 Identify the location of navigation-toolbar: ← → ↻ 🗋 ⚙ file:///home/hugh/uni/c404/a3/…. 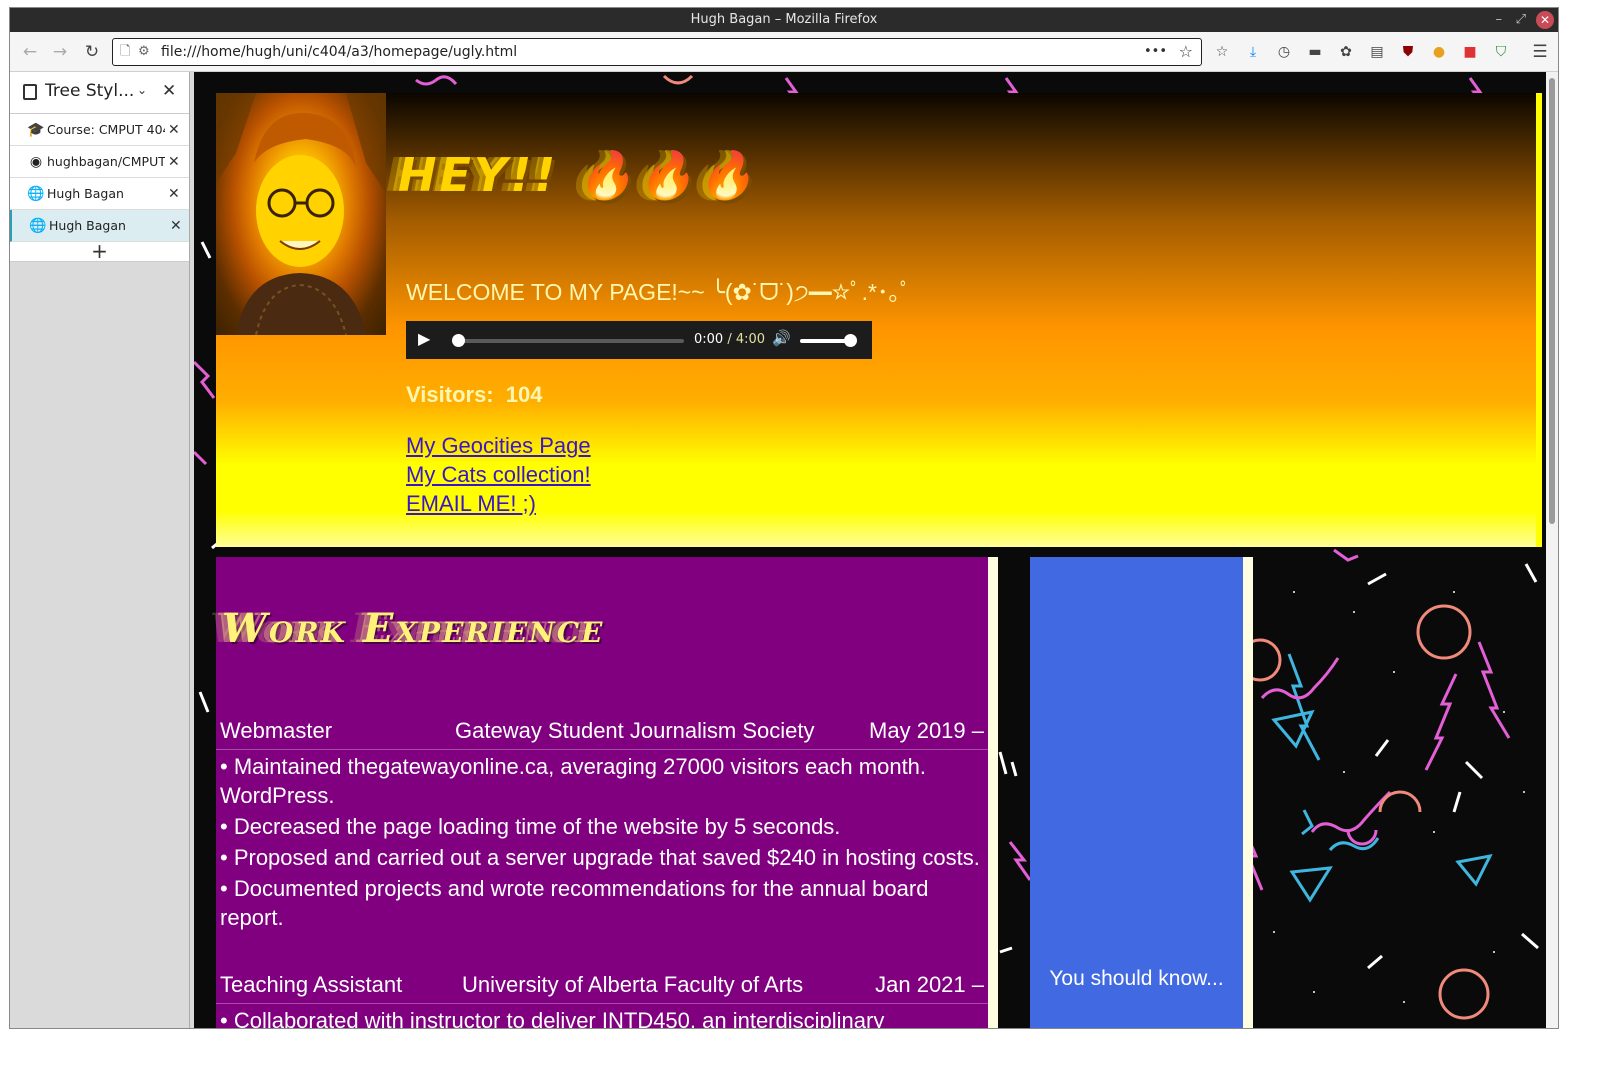
(784, 52).